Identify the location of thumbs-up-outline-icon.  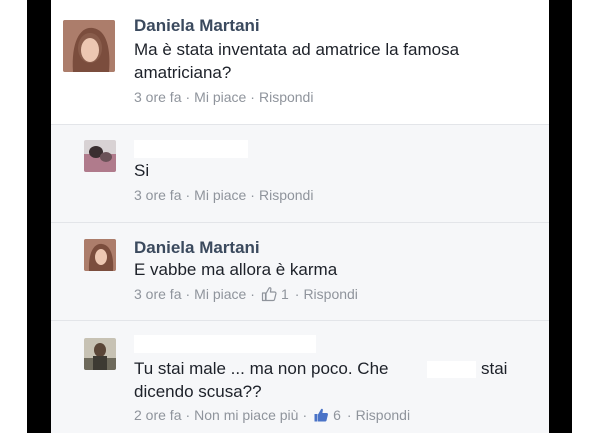
(269, 294).